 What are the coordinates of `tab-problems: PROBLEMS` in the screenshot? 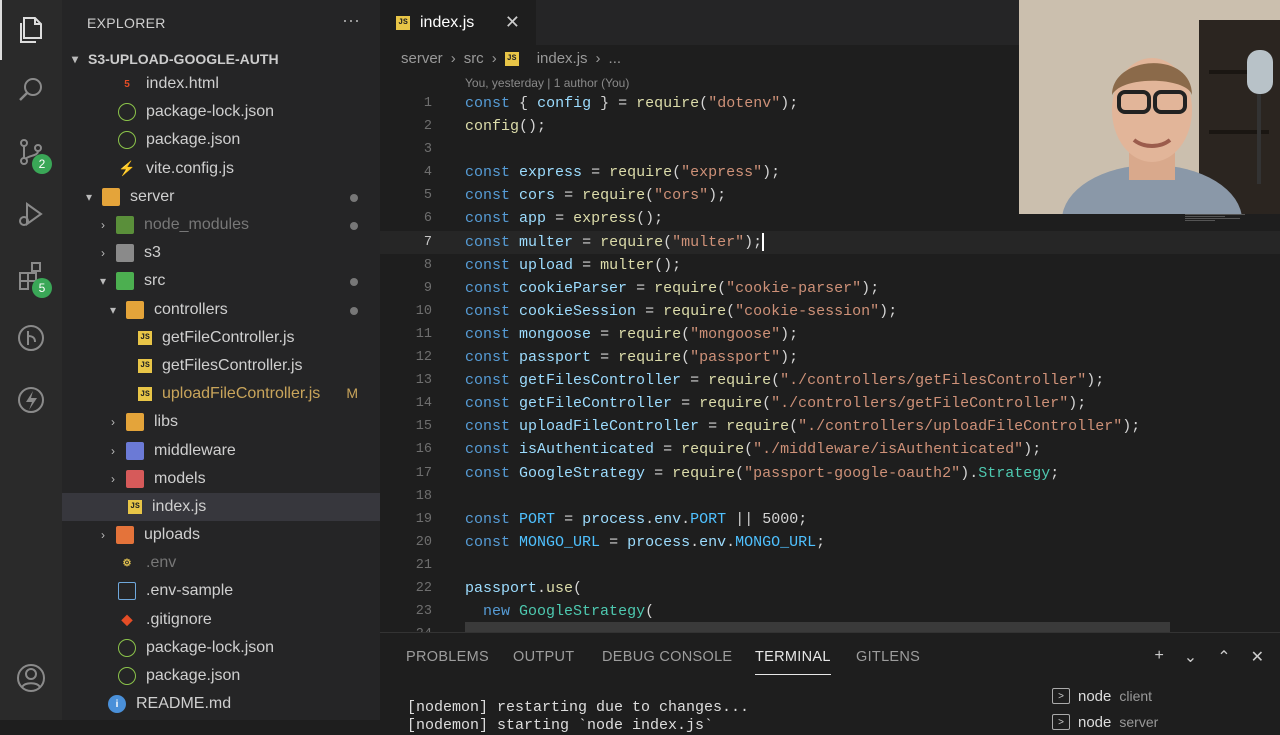 It's located at (447, 657).